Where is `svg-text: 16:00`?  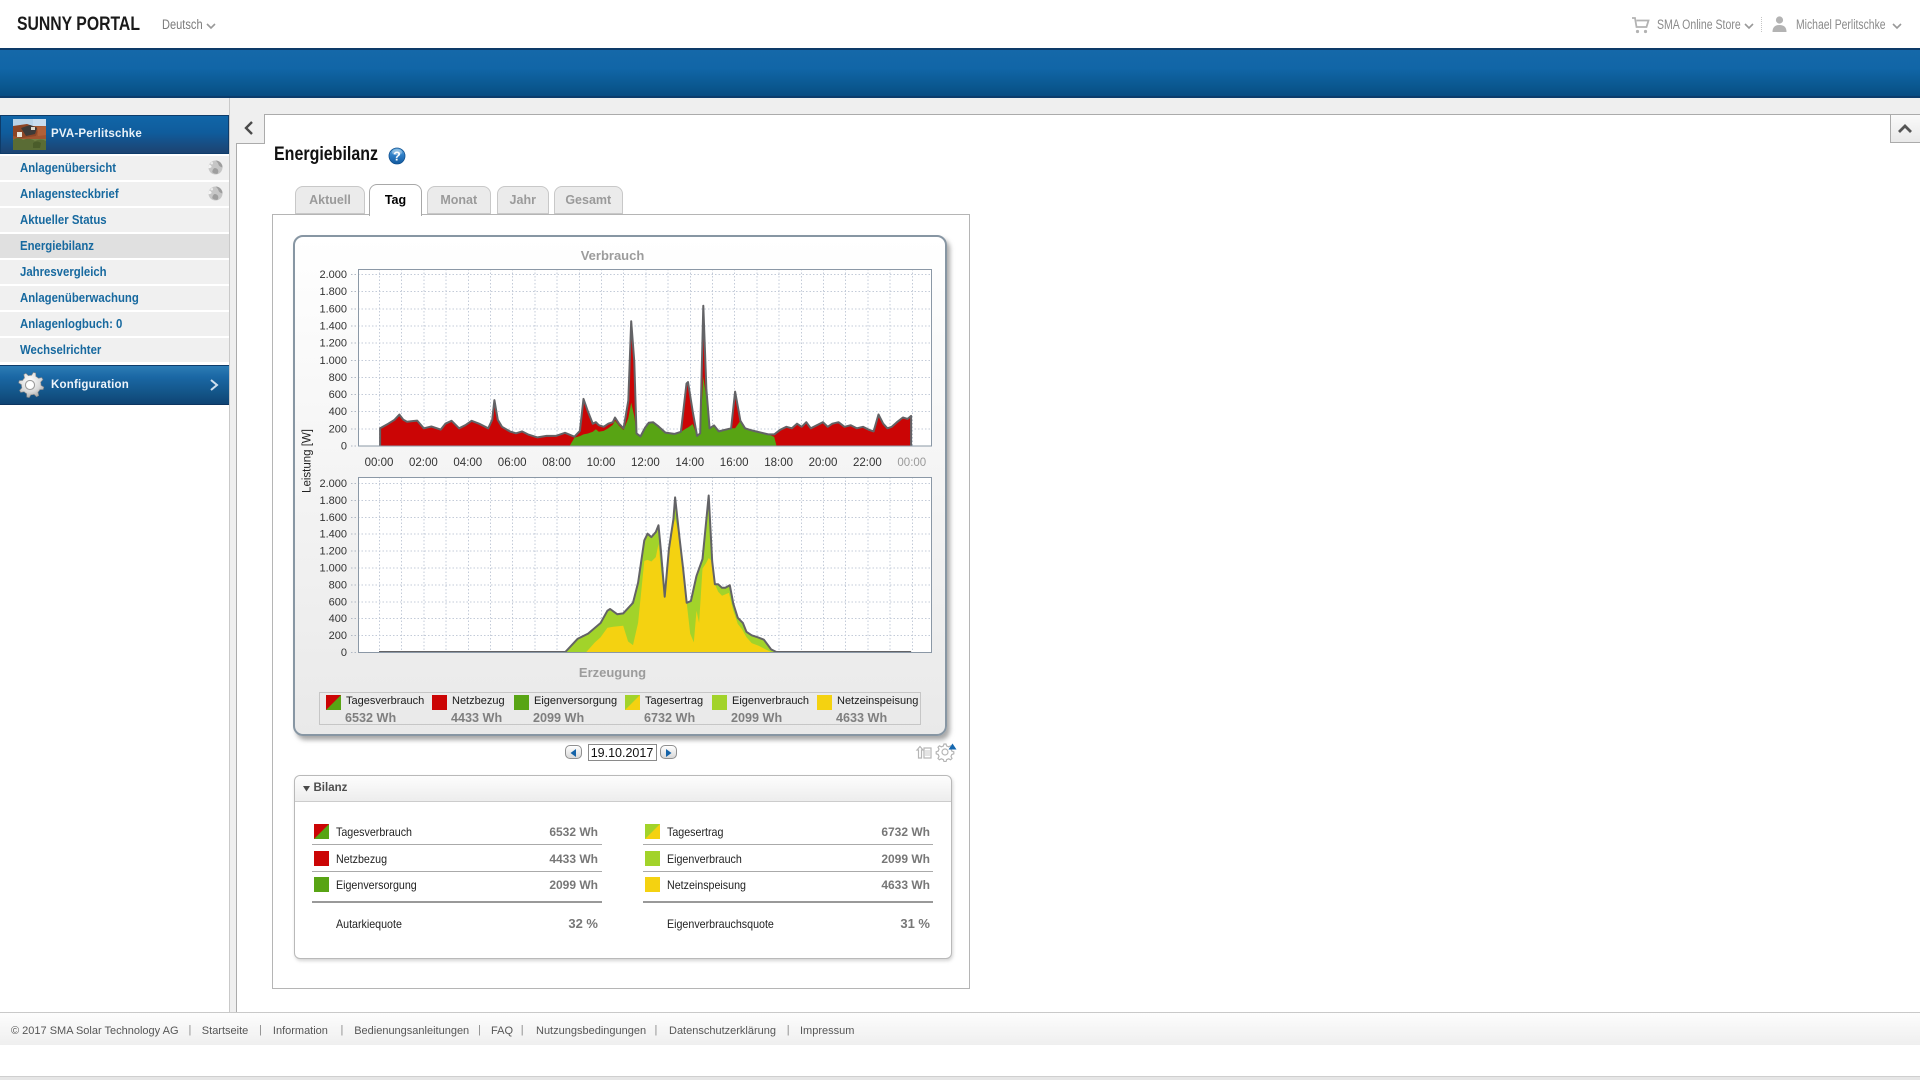
svg-text: 16:00 is located at coordinates (734, 463).